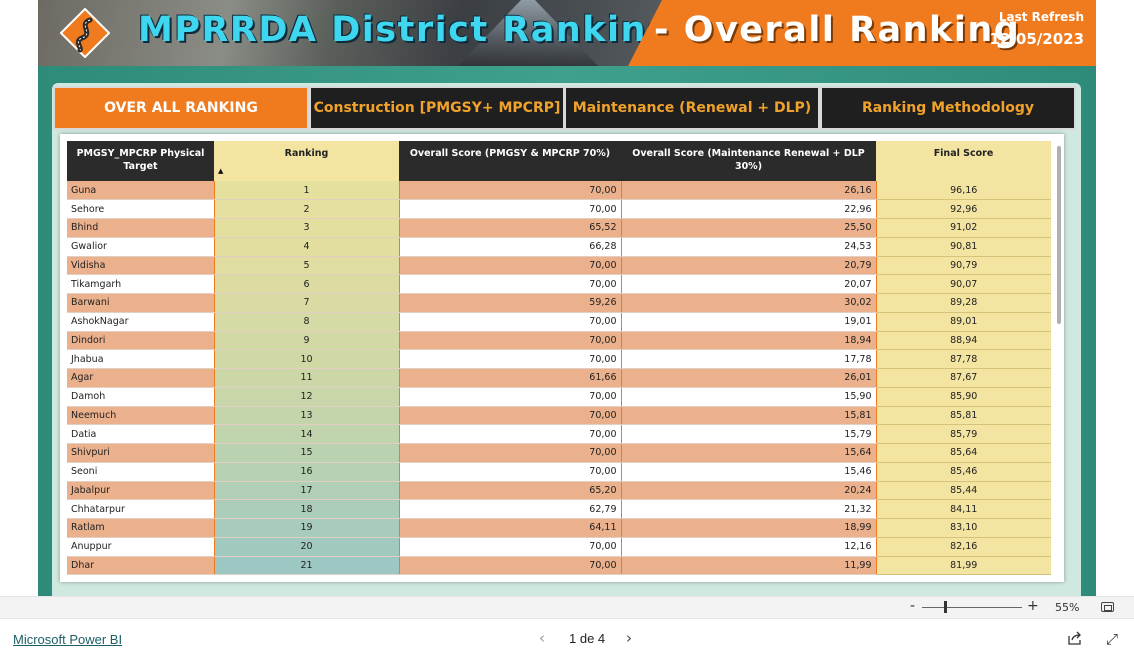 Image resolution: width=1134 pixels, height=655 pixels. Describe the element at coordinates (963, 209) in the screenshot. I see `cell-final-score: 92,96` at that location.